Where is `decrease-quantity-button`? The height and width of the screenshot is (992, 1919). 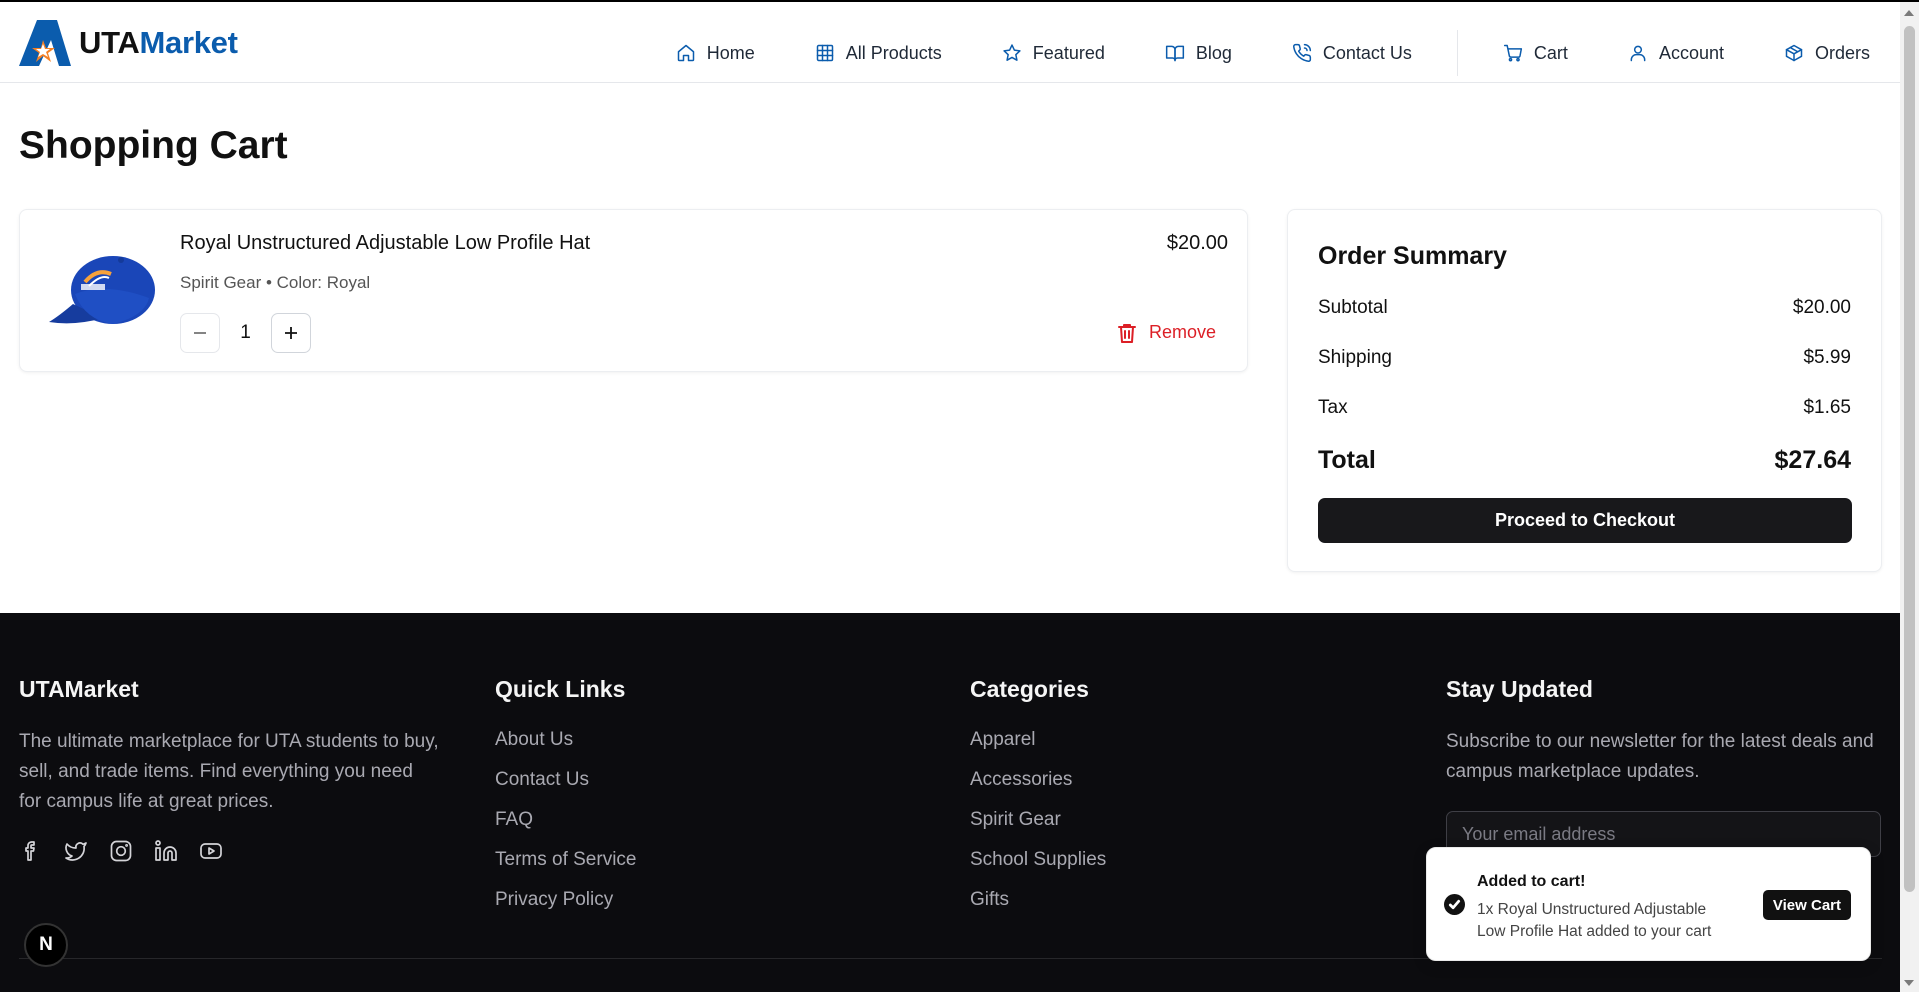 decrease-quantity-button is located at coordinates (200, 333).